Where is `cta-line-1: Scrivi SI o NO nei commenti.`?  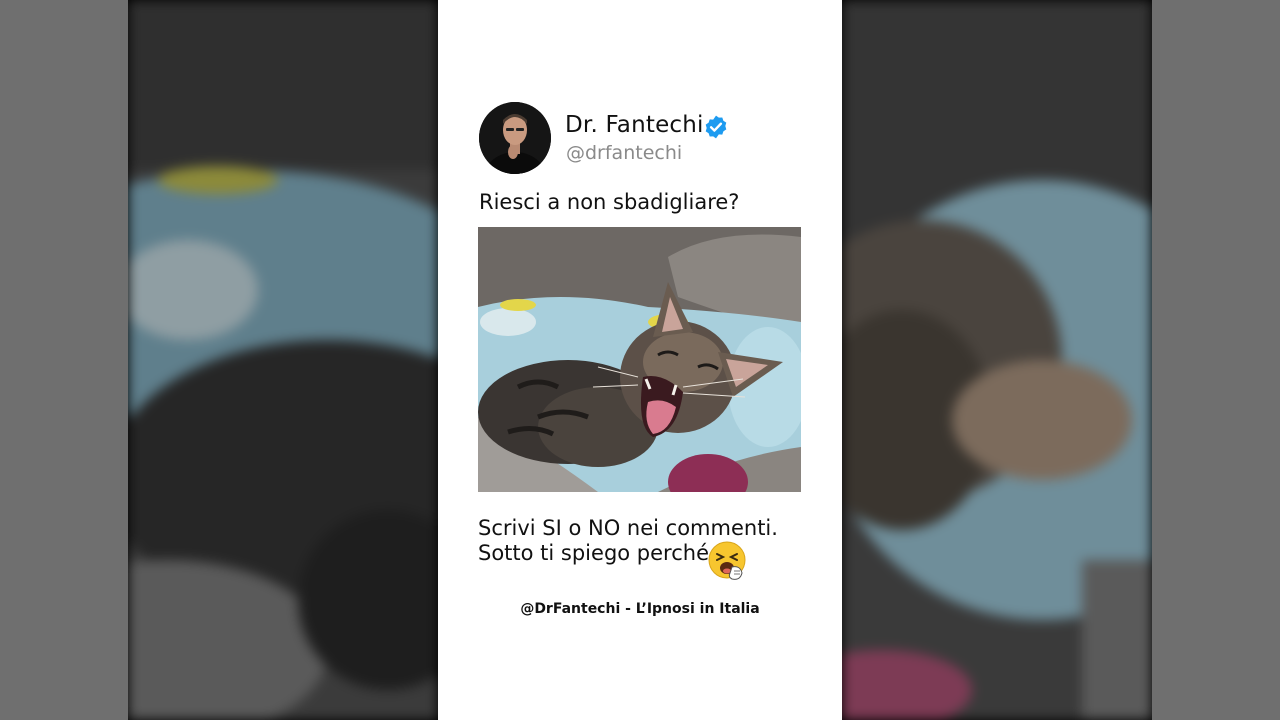 cta-line-1: Scrivi SI o NO nei commenti. is located at coordinates (628, 528).